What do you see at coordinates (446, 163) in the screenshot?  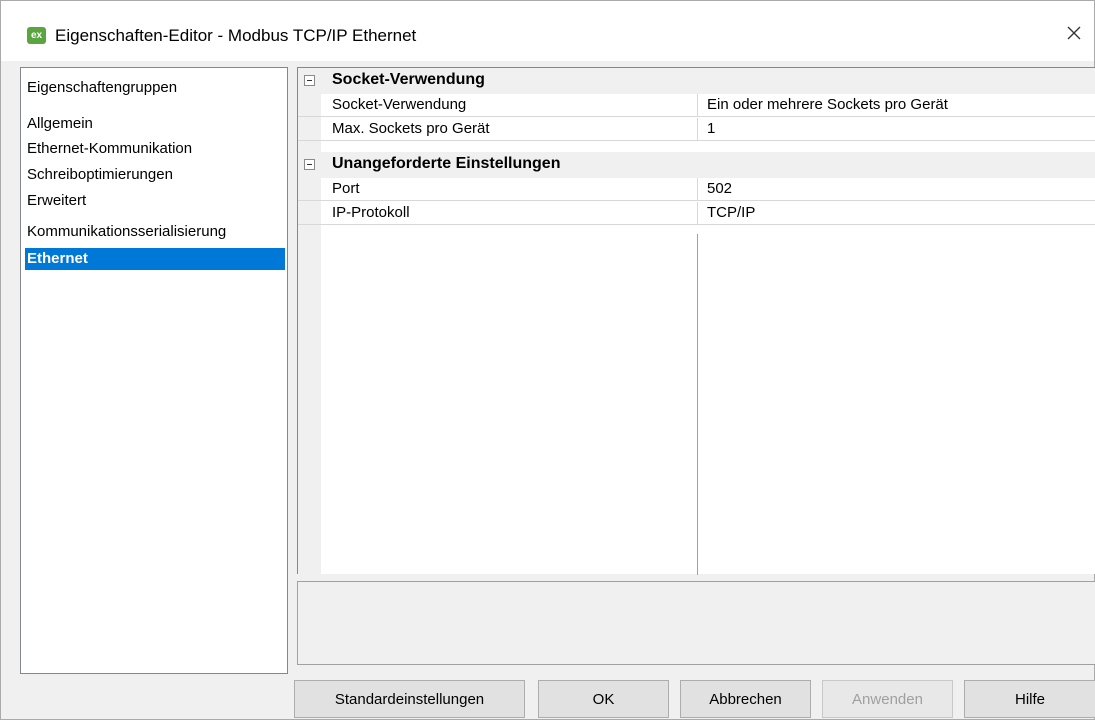 I see `category-label: Unangeforderte Einstellungen` at bounding box center [446, 163].